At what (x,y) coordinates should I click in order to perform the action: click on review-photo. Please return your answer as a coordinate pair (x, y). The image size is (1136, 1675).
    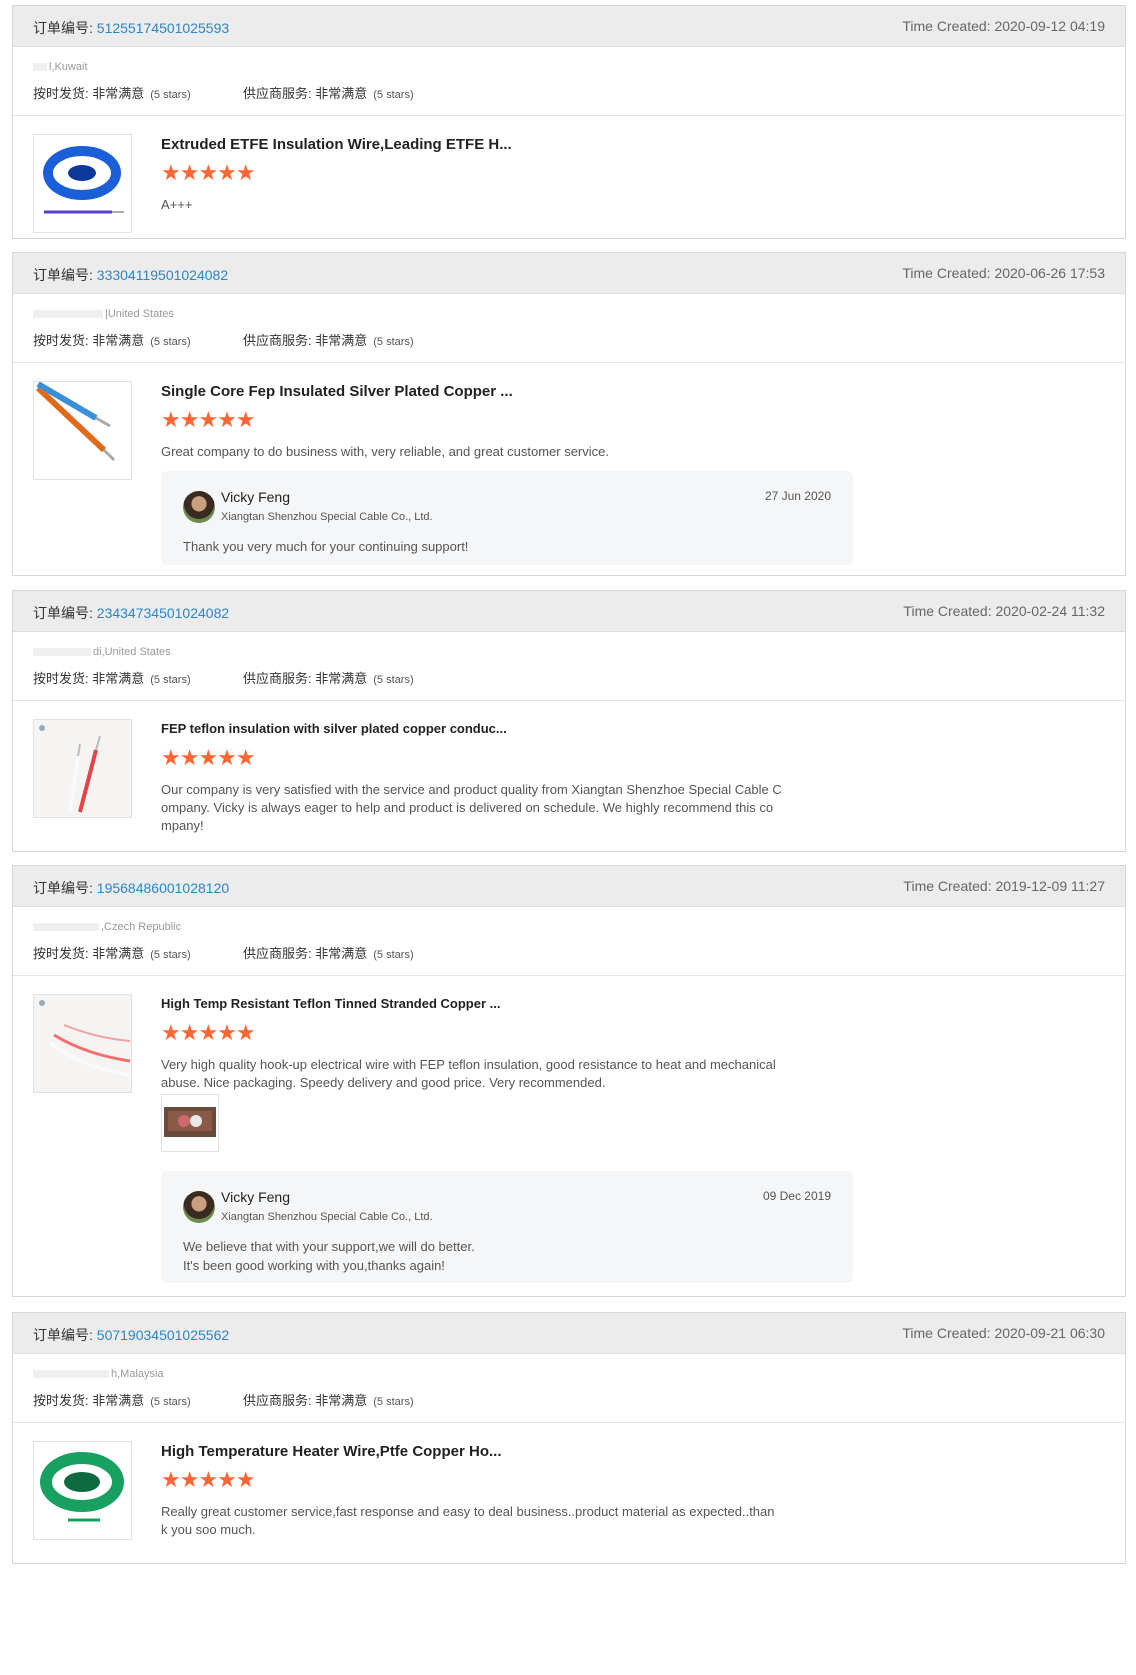
    Looking at the image, I should click on (190, 1123).